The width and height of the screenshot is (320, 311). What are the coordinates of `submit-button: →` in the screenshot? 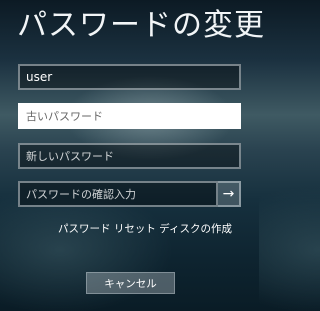 It's located at (229, 194).